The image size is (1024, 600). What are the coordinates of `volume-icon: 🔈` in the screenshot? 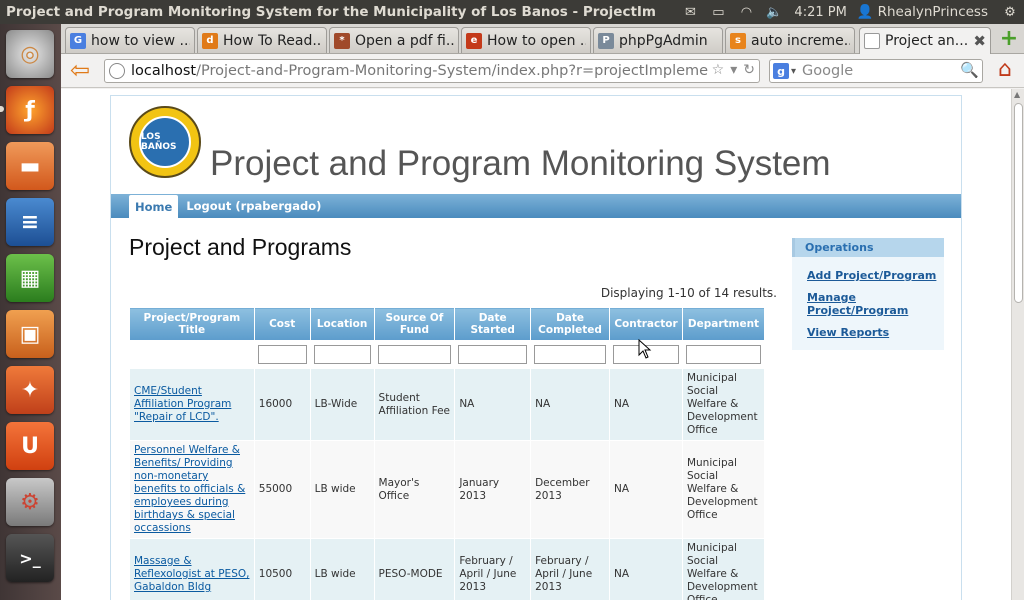 It's located at (774, 12).